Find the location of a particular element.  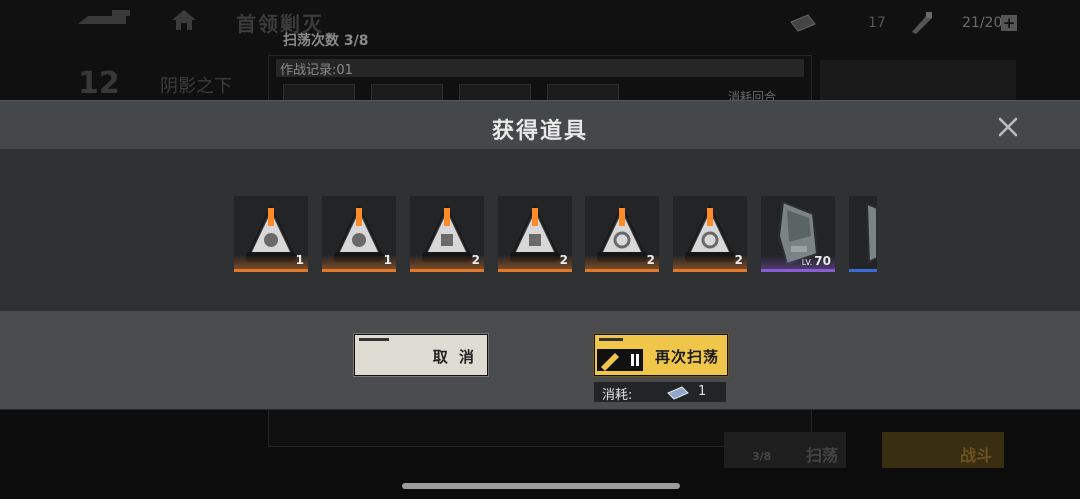

reward-item-partial is located at coordinates (863, 234).